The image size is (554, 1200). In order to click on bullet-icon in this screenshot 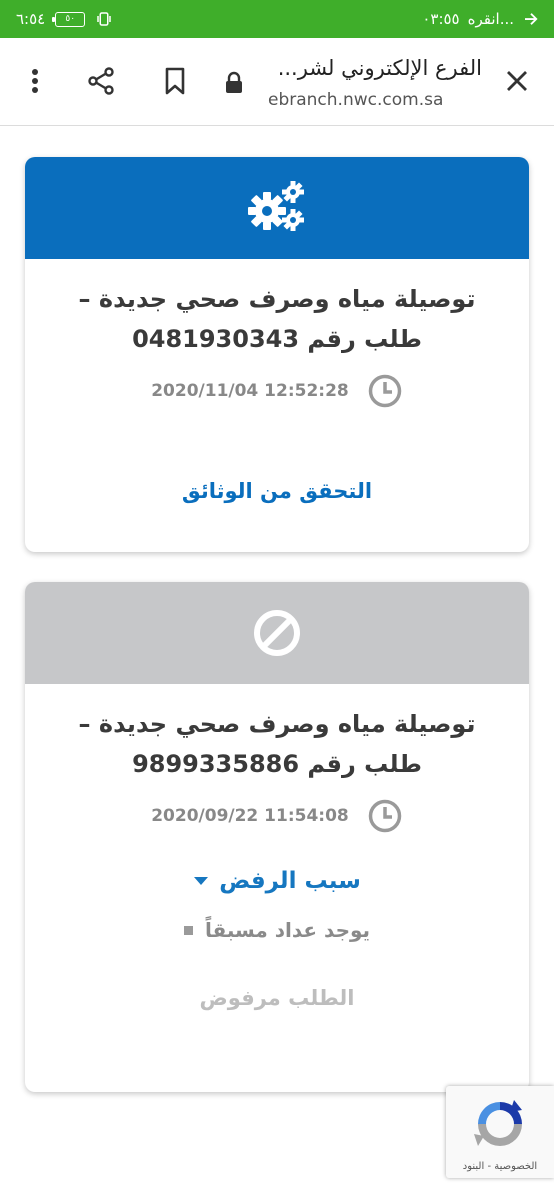, I will do `click(188, 930)`.